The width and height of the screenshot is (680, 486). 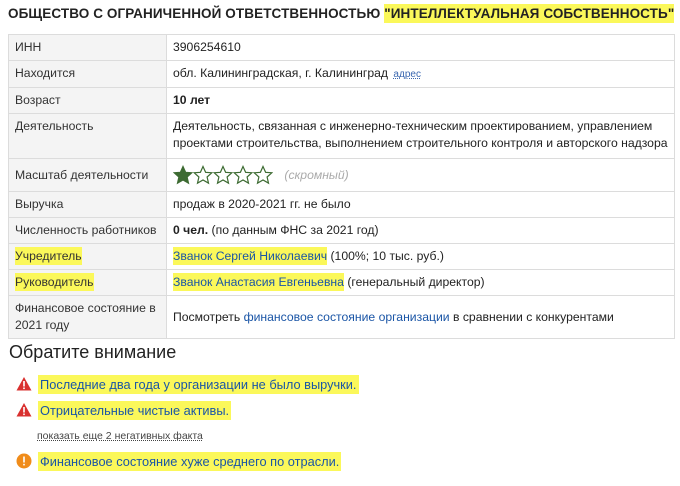 I want to click on address-link: адрес, so click(x=407, y=74).